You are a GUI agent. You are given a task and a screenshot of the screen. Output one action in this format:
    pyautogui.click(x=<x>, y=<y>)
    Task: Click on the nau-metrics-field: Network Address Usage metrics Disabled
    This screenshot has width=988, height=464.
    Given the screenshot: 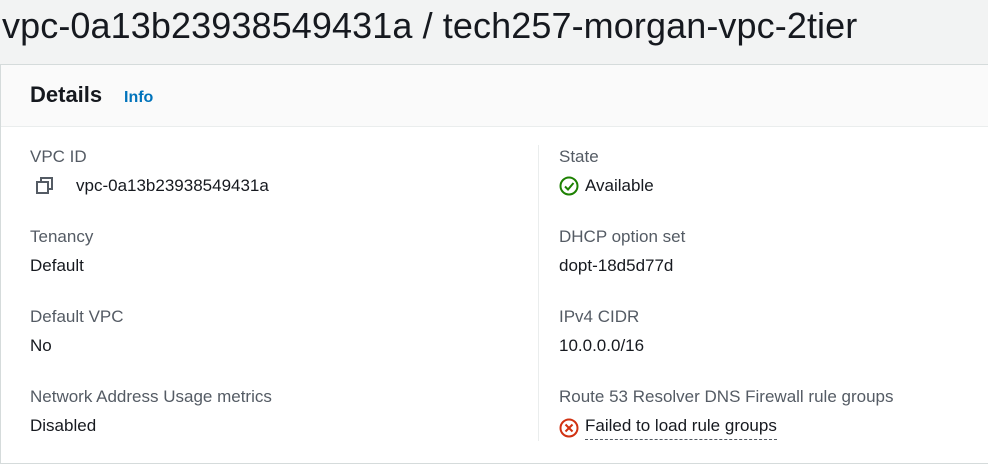 What is the action you would take?
    pyautogui.click(x=151, y=411)
    